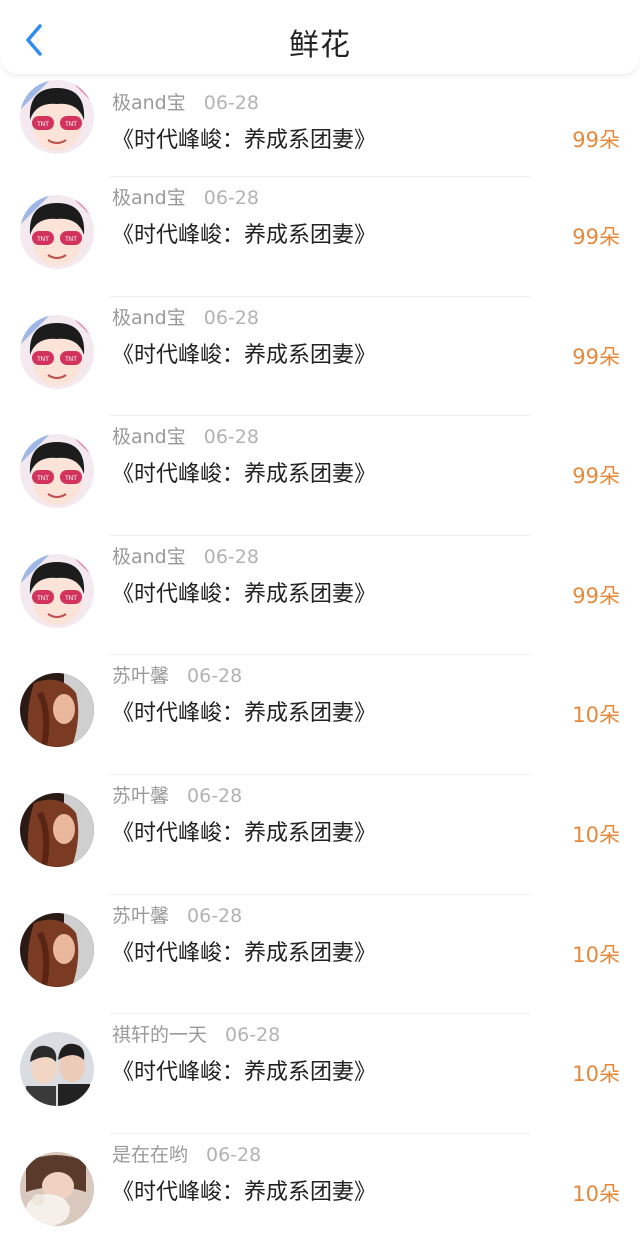  I want to click on username: 是在在哟, so click(150, 1155).